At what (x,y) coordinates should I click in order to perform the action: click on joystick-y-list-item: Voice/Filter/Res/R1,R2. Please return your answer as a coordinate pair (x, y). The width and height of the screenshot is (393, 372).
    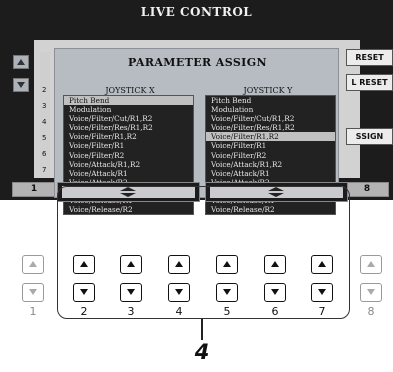
    Looking at the image, I should click on (270, 127).